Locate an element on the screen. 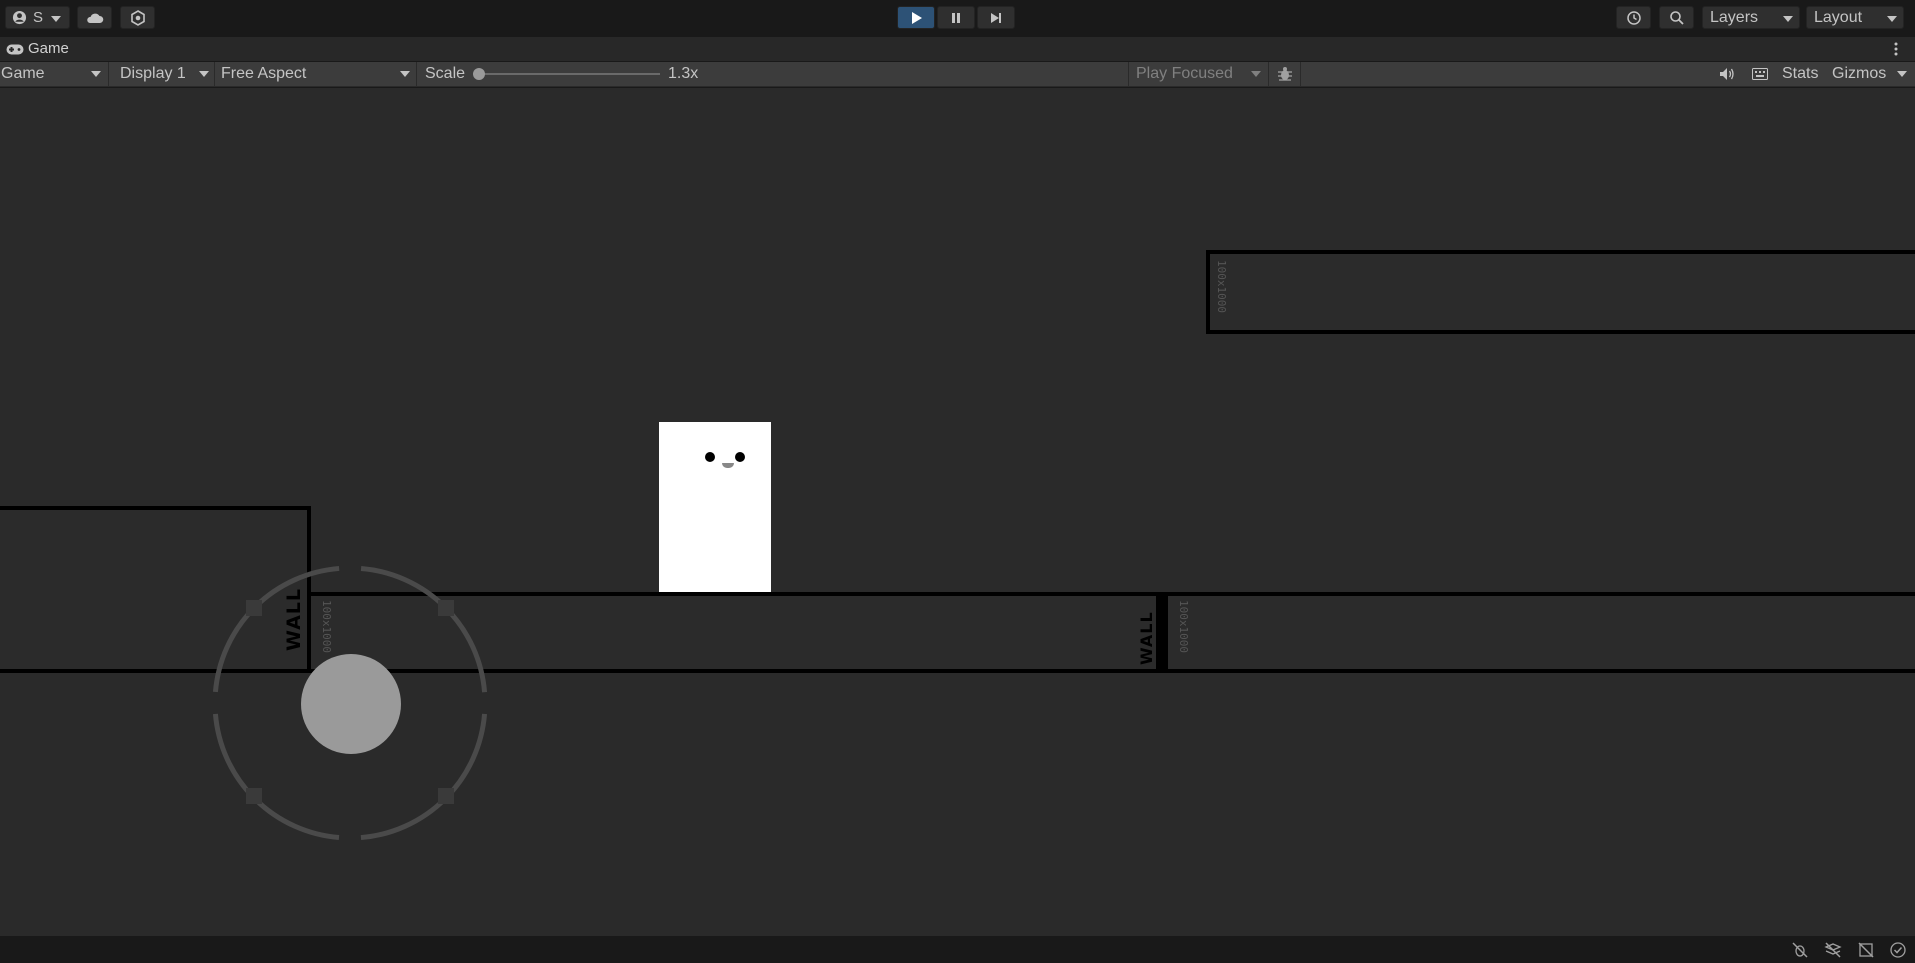  play-focused-label: Play Focused is located at coordinates (1184, 73).